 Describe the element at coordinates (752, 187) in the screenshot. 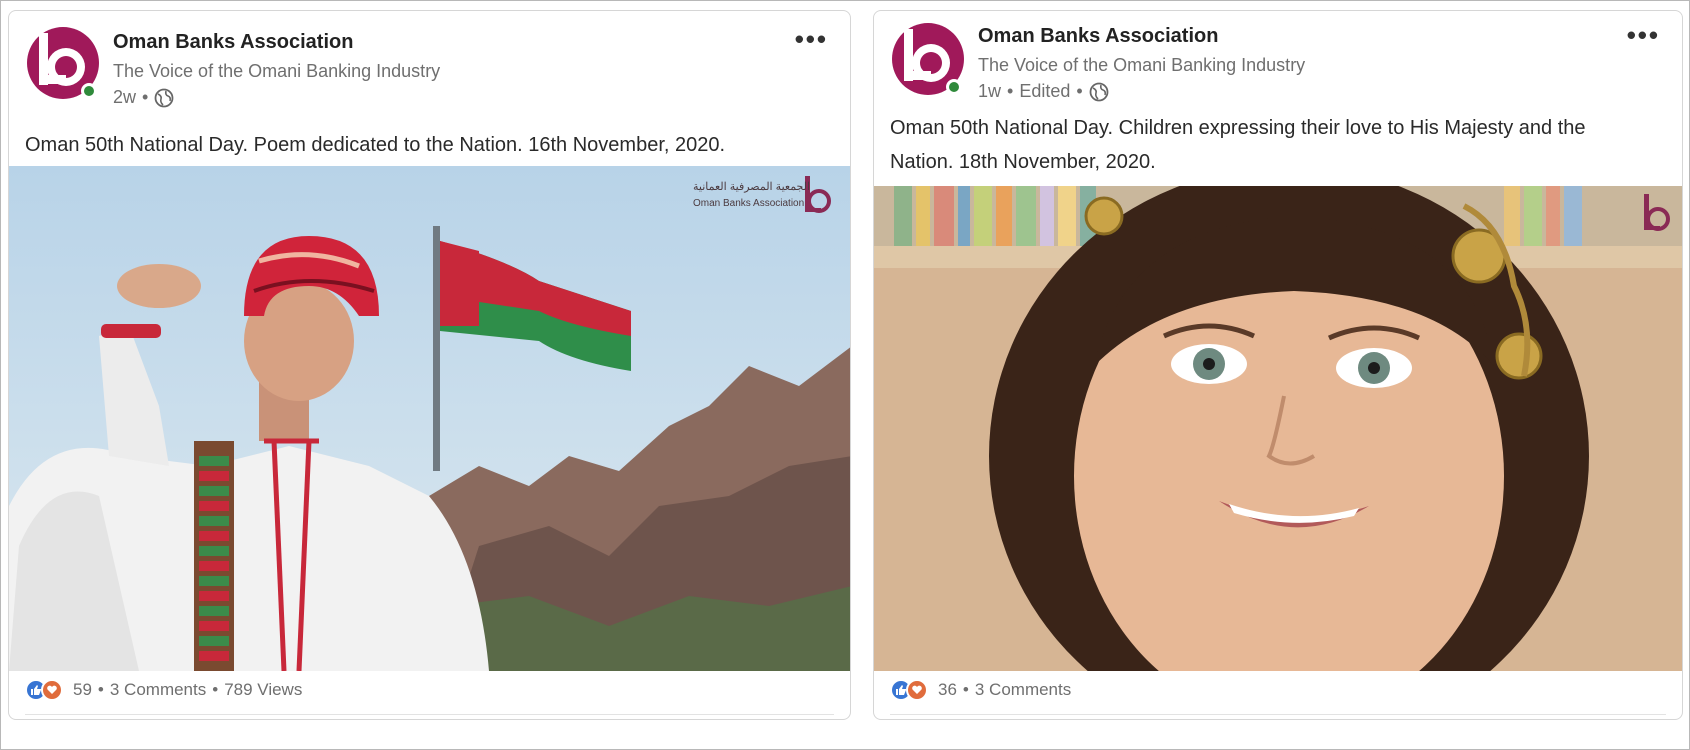

I see `watermark-arabic: الجمعية المصرفية العمانية` at that location.